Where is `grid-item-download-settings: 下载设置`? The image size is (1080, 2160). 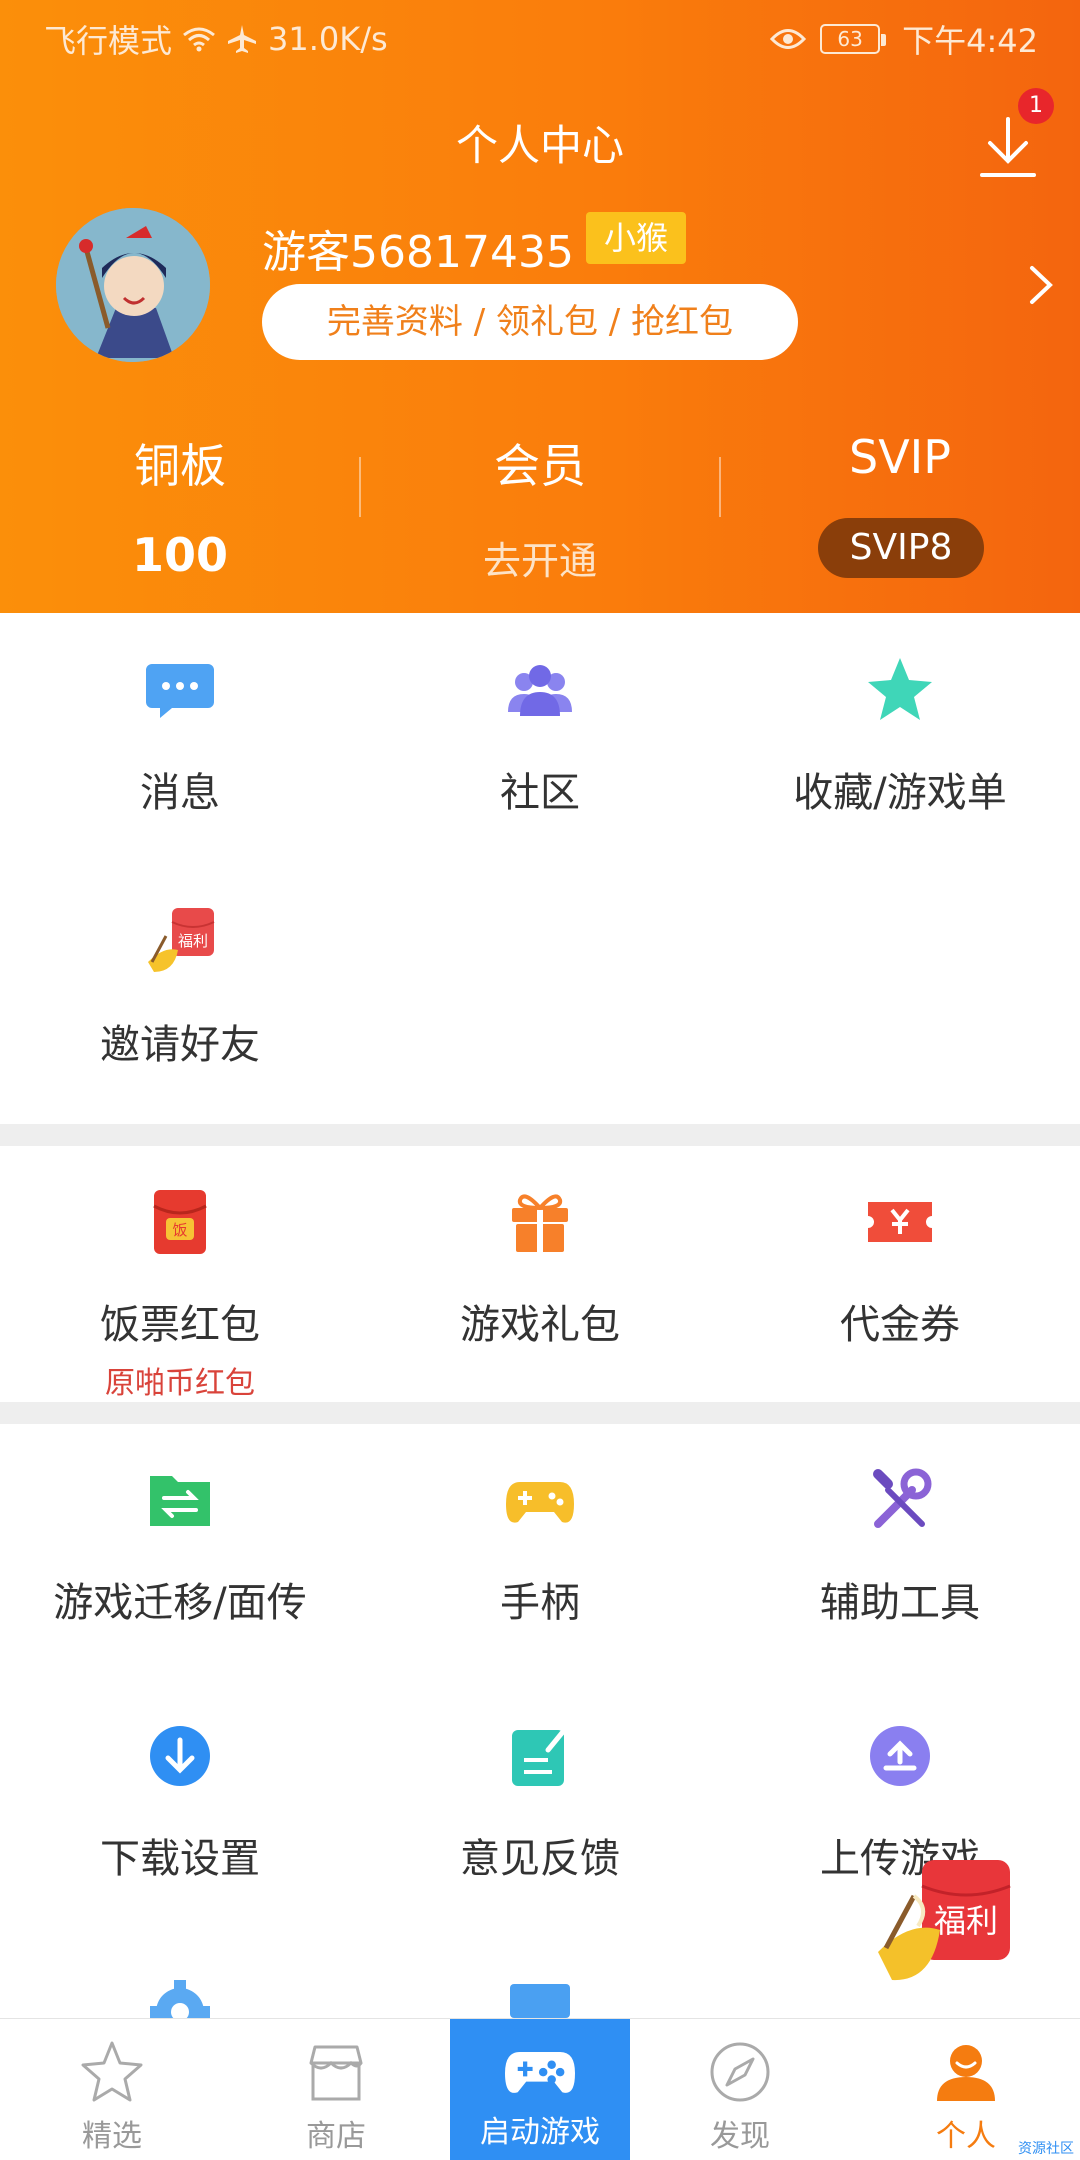
grid-item-download-settings: 下载设置 is located at coordinates (180, 1802).